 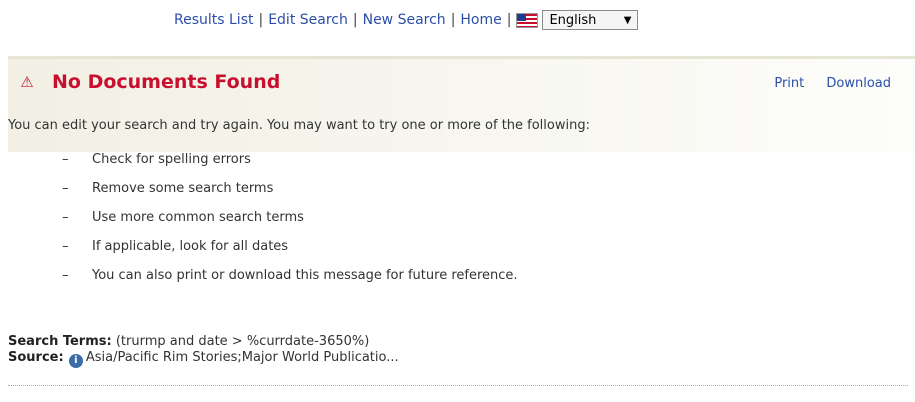 I want to click on us-flag-icon, so click(x=527, y=20).